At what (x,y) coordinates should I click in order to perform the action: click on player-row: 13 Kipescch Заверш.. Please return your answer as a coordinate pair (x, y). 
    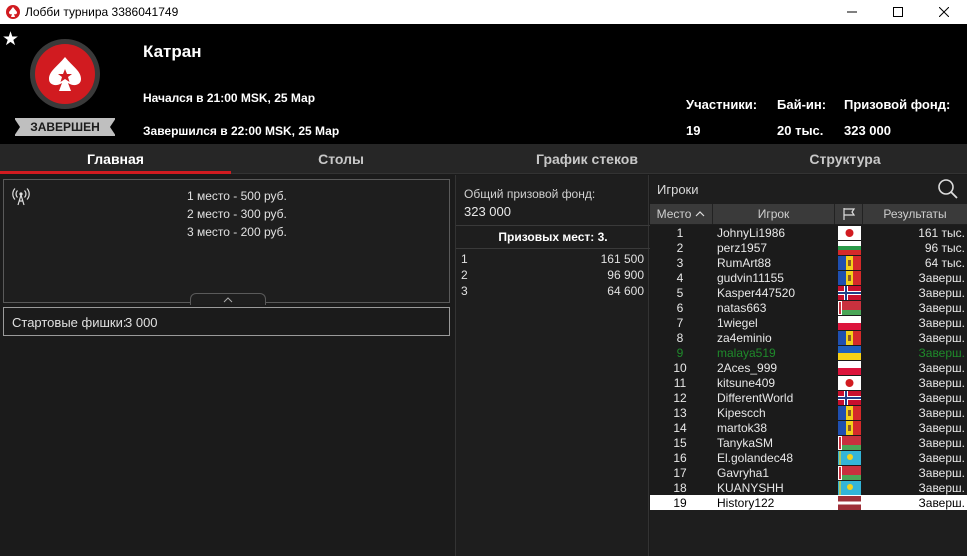
    Looking at the image, I should click on (808, 412).